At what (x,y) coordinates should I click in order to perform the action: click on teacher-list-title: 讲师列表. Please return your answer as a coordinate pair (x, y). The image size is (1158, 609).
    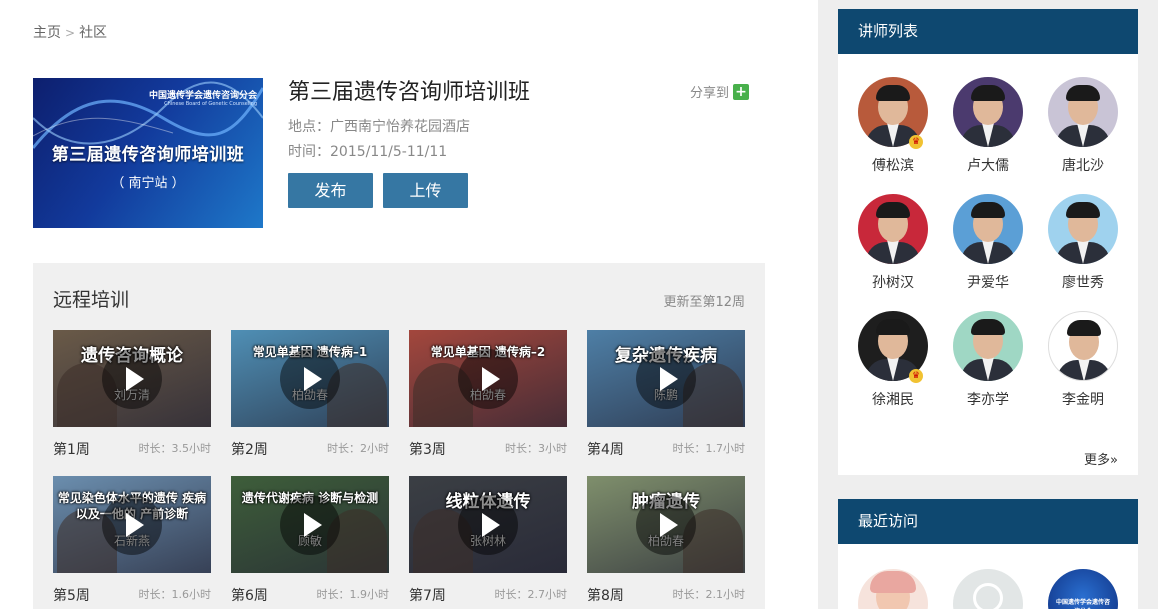
    Looking at the image, I should click on (988, 31).